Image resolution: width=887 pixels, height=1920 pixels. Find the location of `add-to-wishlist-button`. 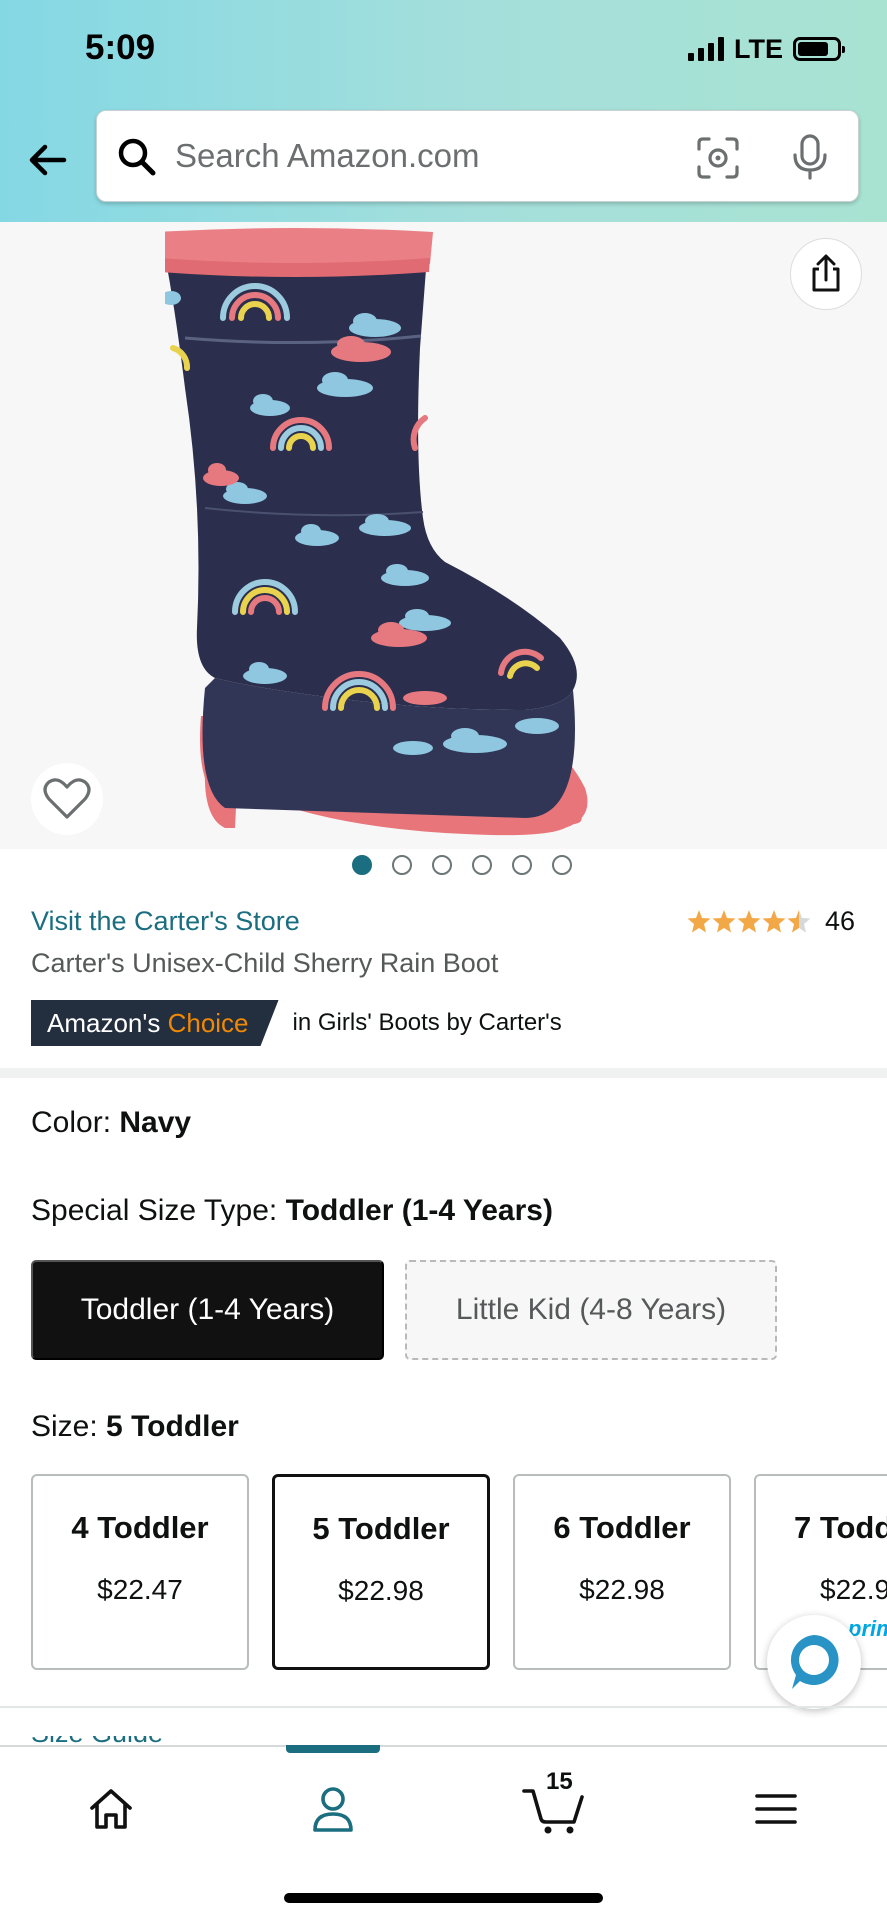

add-to-wishlist-button is located at coordinates (67, 799).